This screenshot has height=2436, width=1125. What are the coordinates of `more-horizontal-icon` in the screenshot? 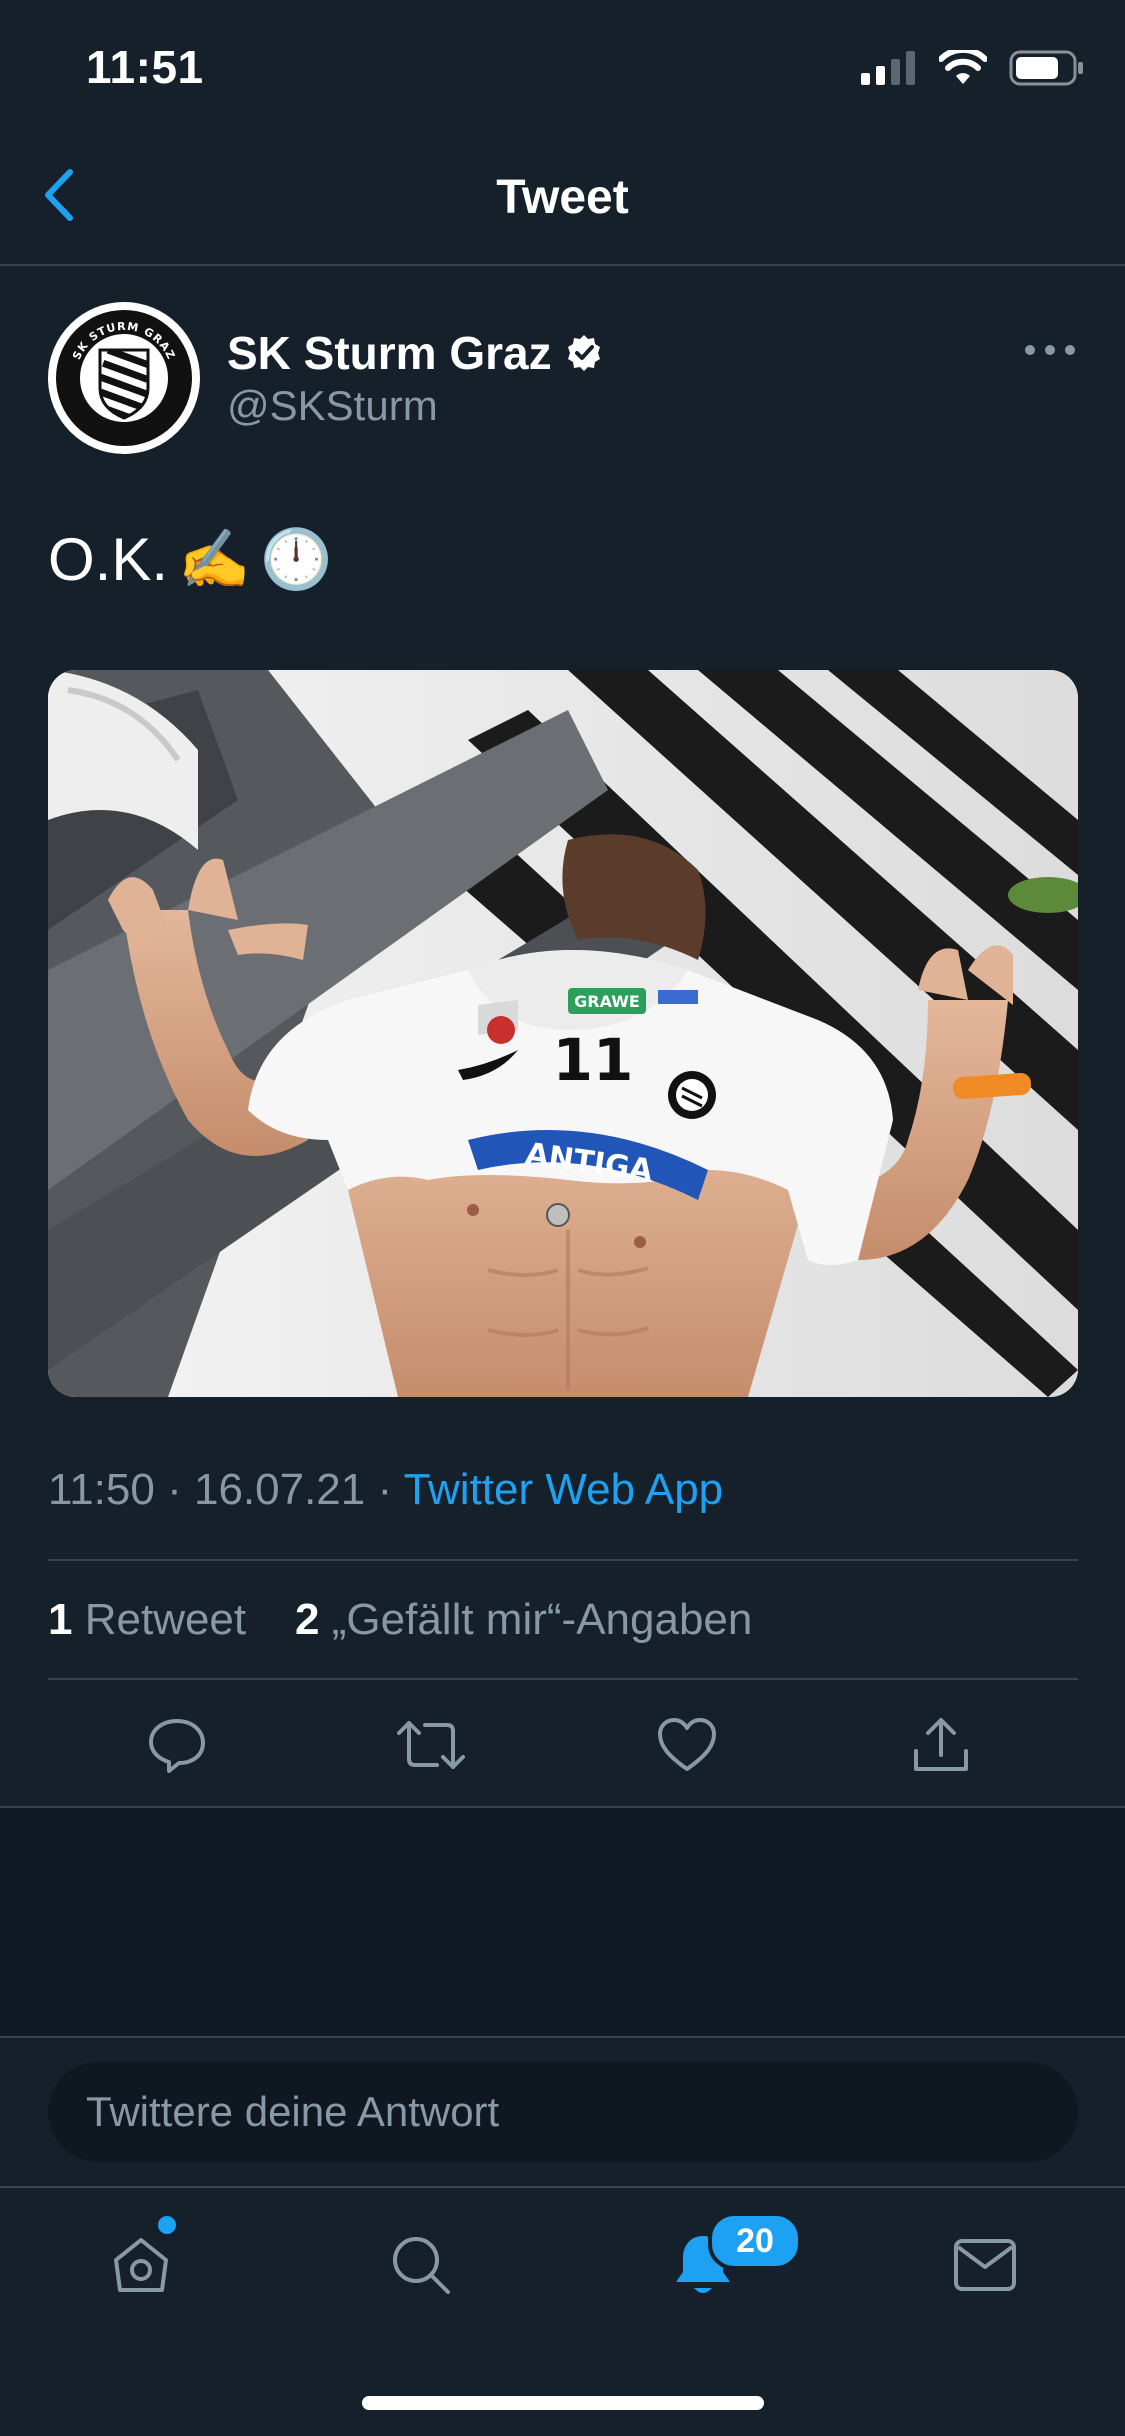 It's located at (1050, 350).